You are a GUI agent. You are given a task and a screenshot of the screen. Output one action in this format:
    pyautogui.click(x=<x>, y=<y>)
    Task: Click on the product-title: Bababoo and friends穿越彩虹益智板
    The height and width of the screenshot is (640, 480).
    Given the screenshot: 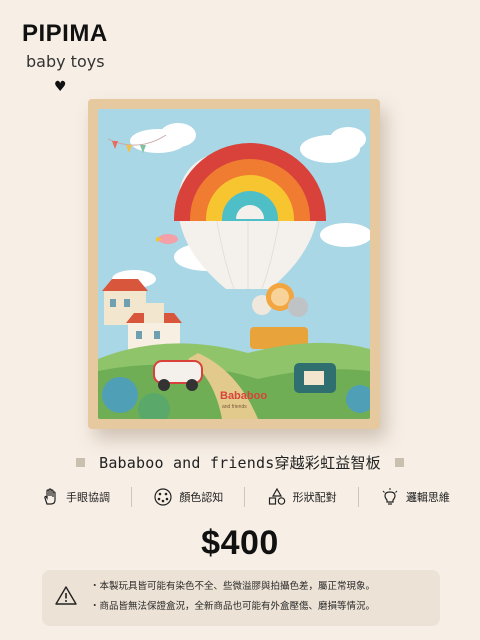 What is the action you would take?
    pyautogui.click(x=240, y=463)
    